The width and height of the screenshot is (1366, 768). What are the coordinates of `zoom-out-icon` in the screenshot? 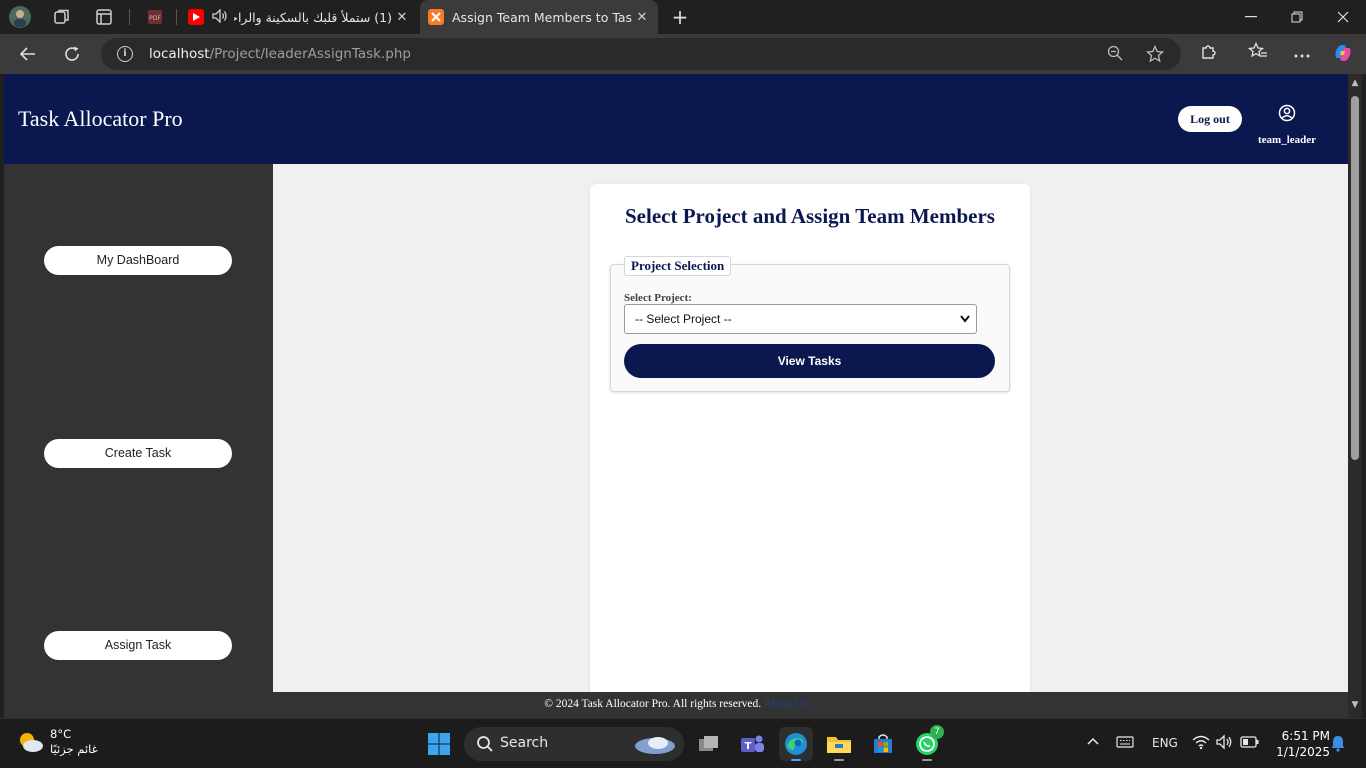 It's located at (1115, 54).